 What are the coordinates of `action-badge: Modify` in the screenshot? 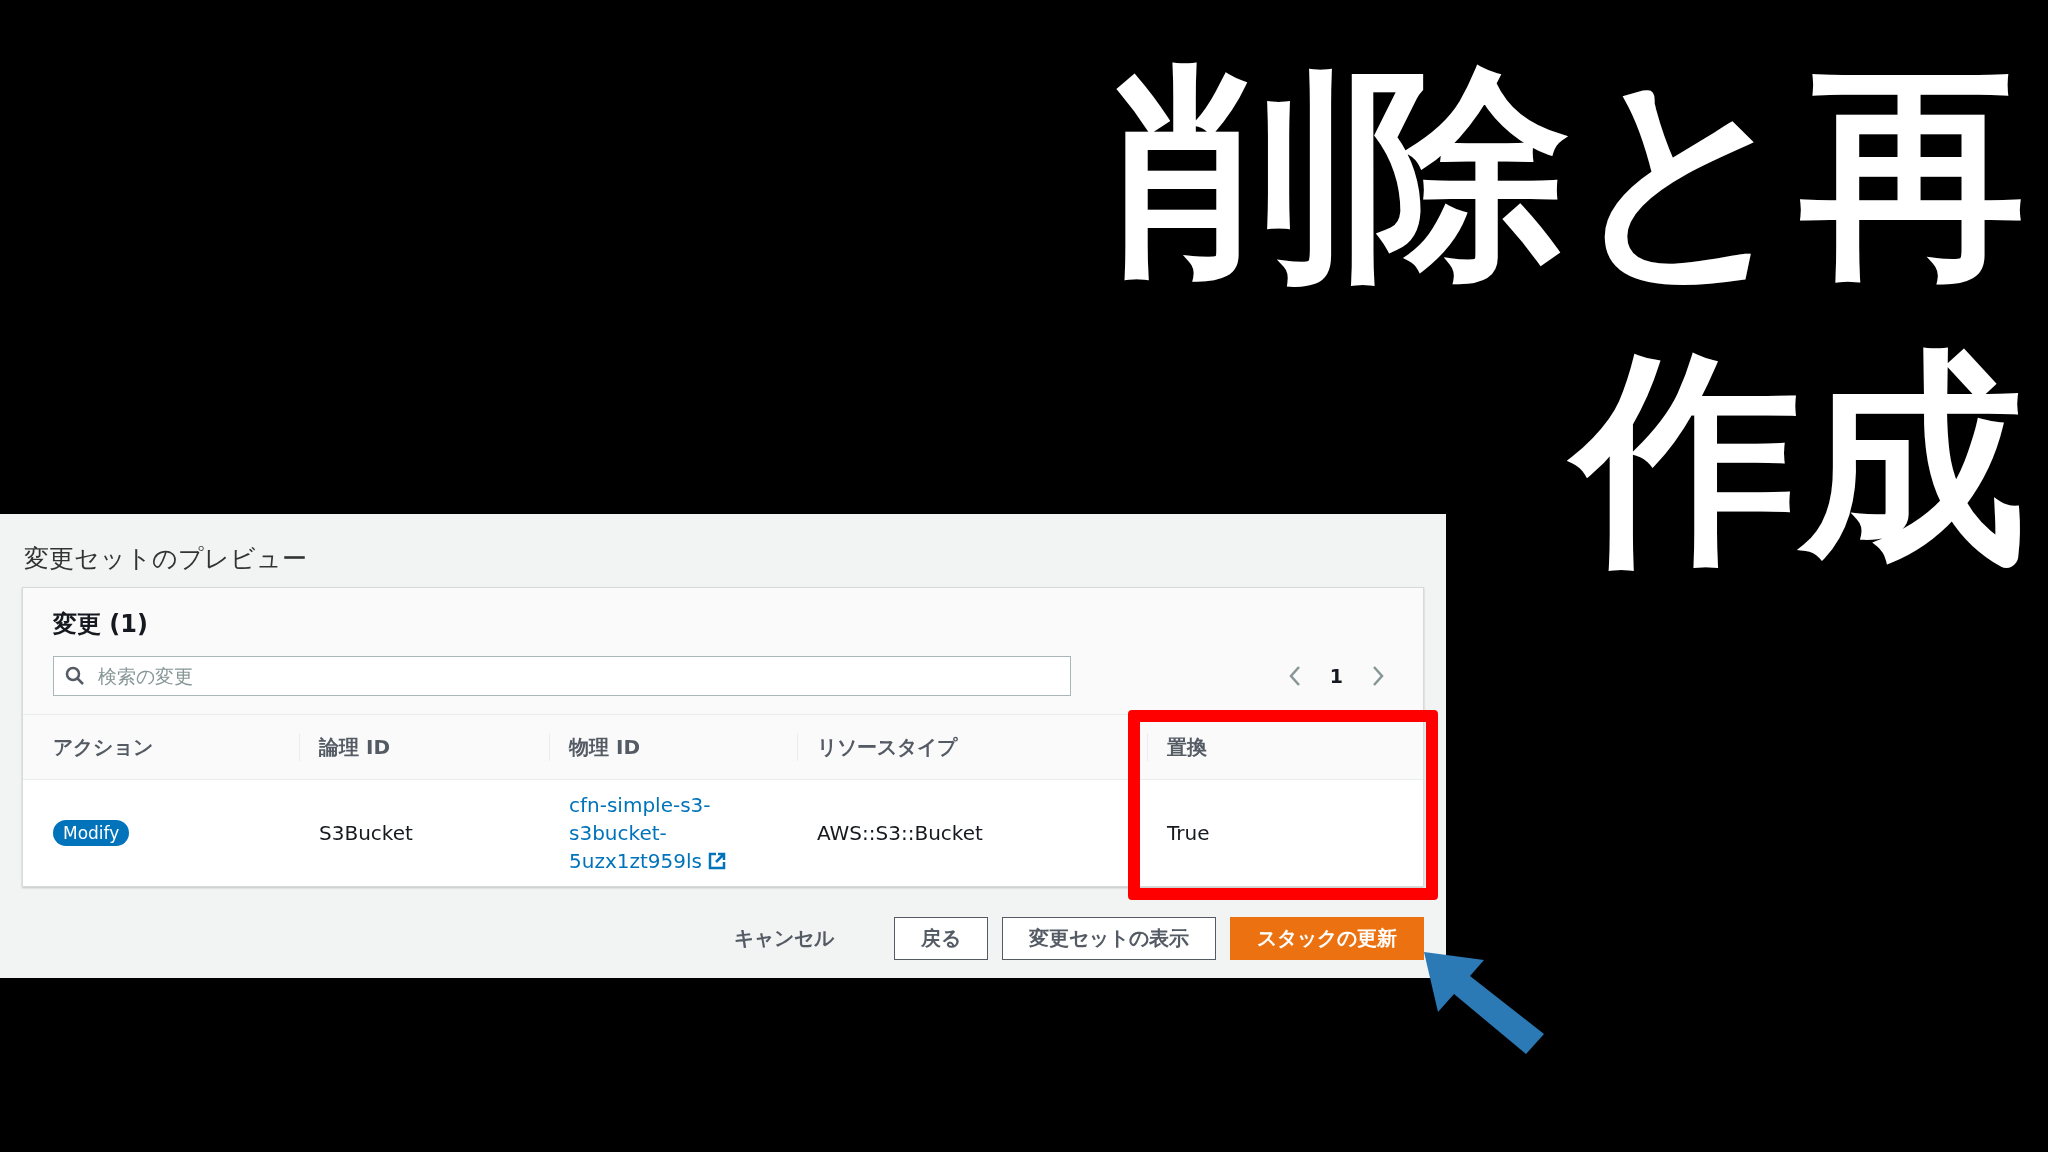 It's located at (91, 833).